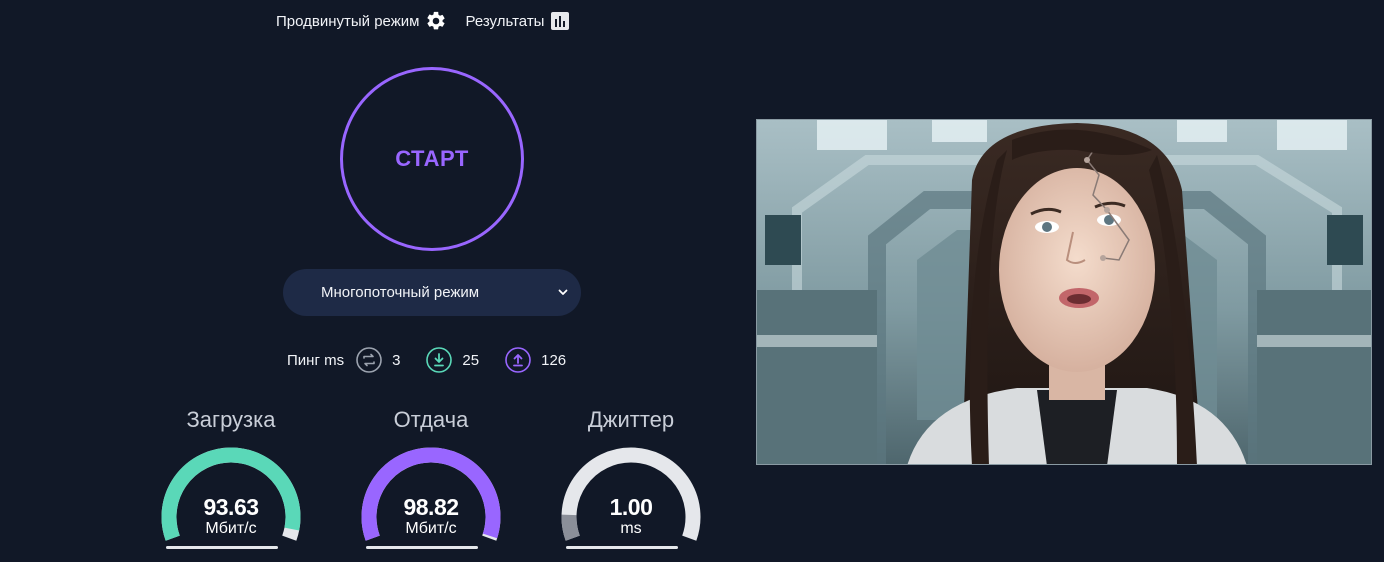  What do you see at coordinates (554, 360) in the screenshot?
I see `ping-upload-value: 126` at bounding box center [554, 360].